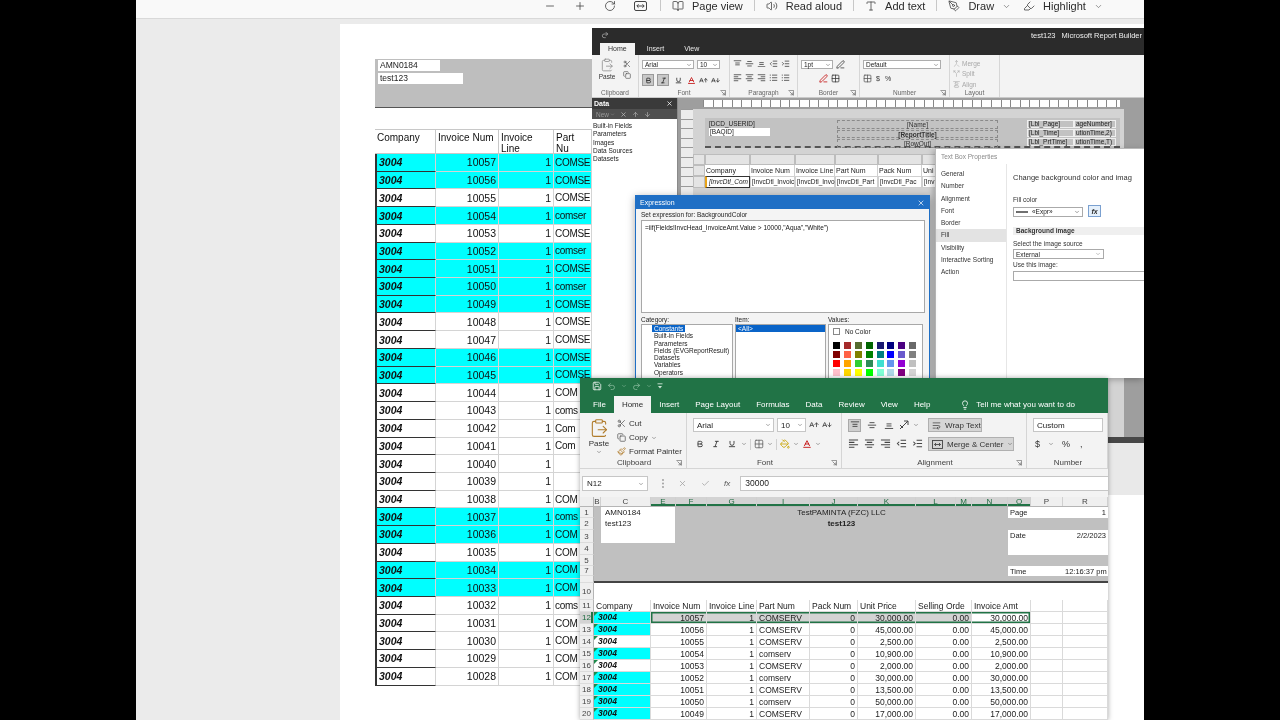 Image resolution: width=1280 pixels, height=720 pixels. What do you see at coordinates (587, 642) in the screenshot?
I see `row-header: 14` at bounding box center [587, 642].